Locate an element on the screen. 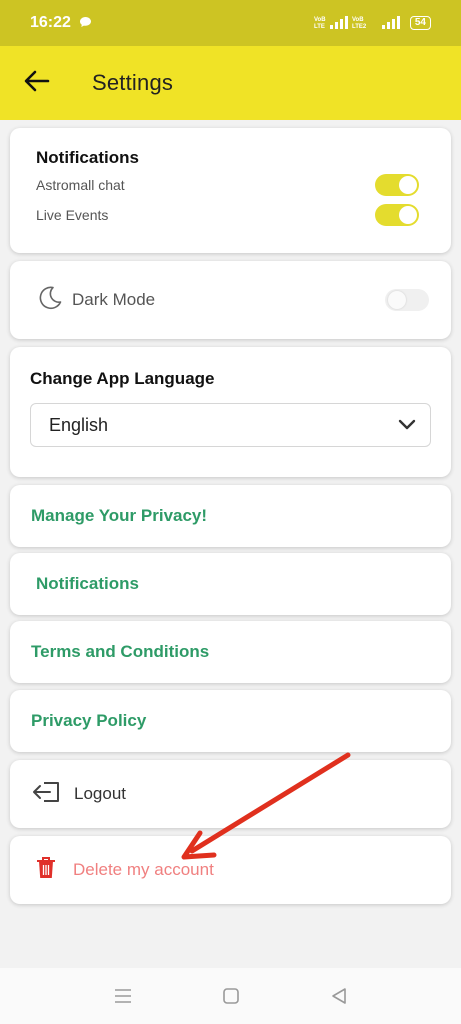 The image size is (461, 1024). language-card: Change App Language English is located at coordinates (230, 412).